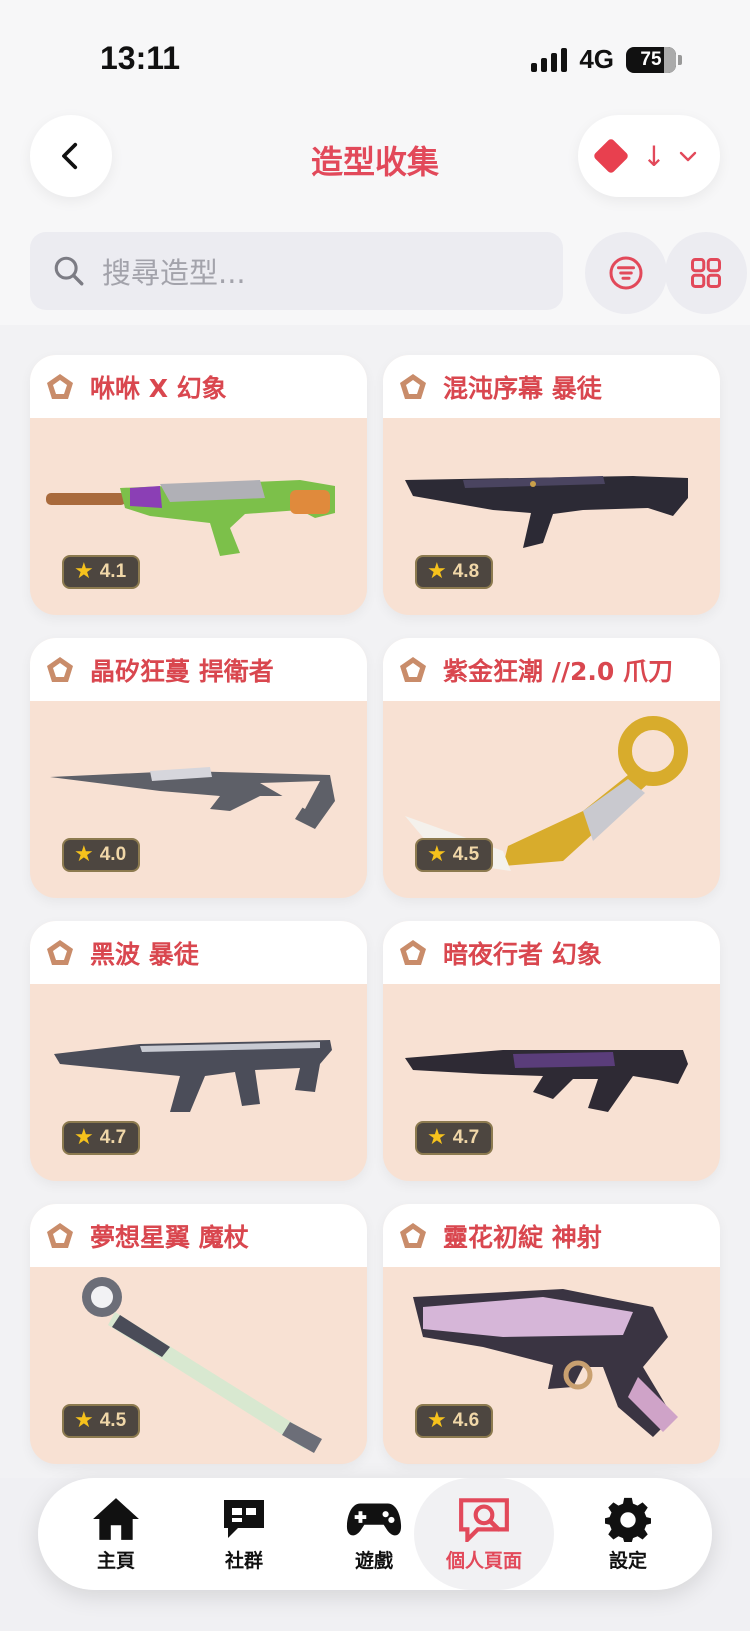  Describe the element at coordinates (198, 485) in the screenshot. I see `skin-card: 咻咻 X 幻象 ★ 4.1` at that location.